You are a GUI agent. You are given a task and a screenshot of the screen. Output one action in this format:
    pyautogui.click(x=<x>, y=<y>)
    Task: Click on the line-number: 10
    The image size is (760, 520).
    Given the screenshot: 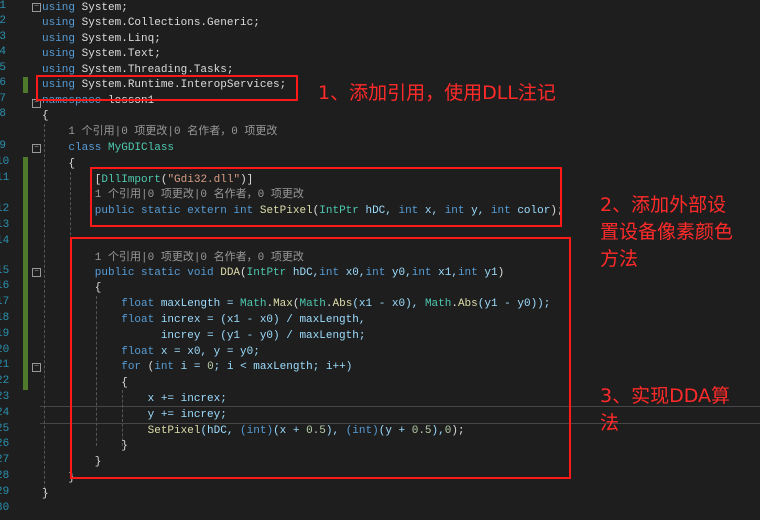 What is the action you would take?
    pyautogui.click(x=5, y=162)
    